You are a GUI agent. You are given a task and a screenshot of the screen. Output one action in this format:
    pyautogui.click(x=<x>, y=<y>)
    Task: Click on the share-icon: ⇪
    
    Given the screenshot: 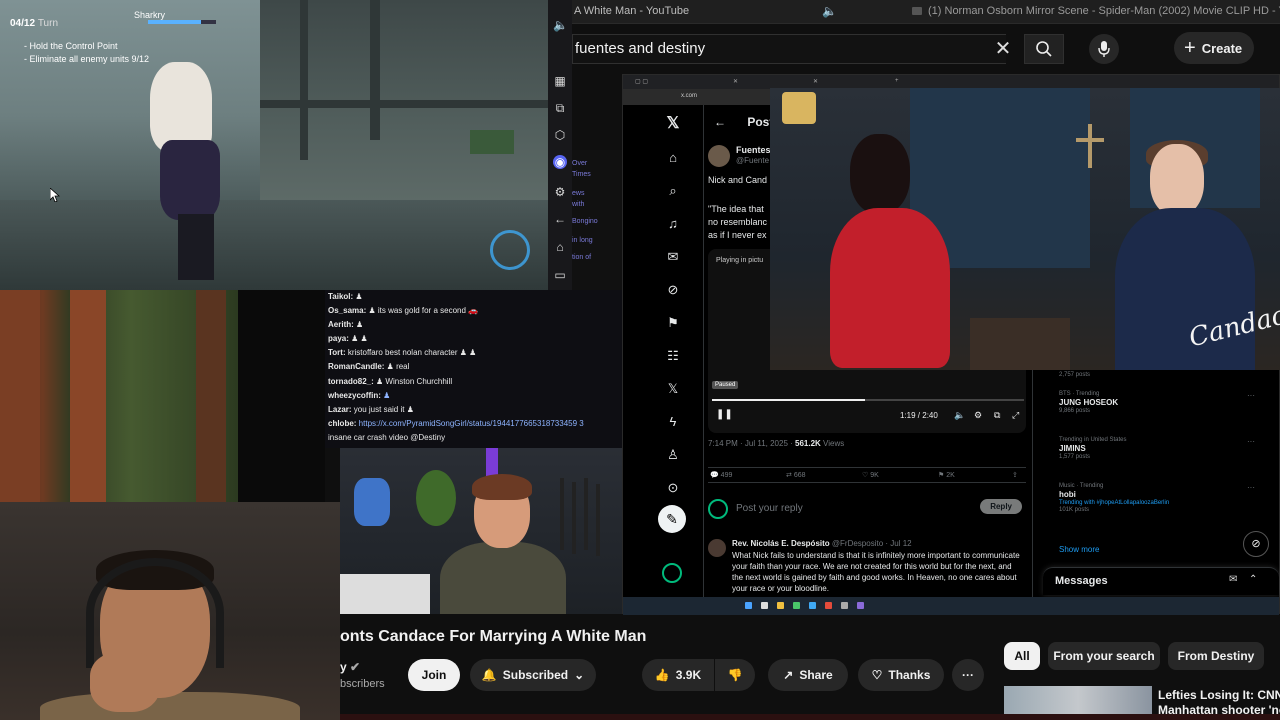 What is the action you would take?
    pyautogui.click(x=1015, y=475)
    